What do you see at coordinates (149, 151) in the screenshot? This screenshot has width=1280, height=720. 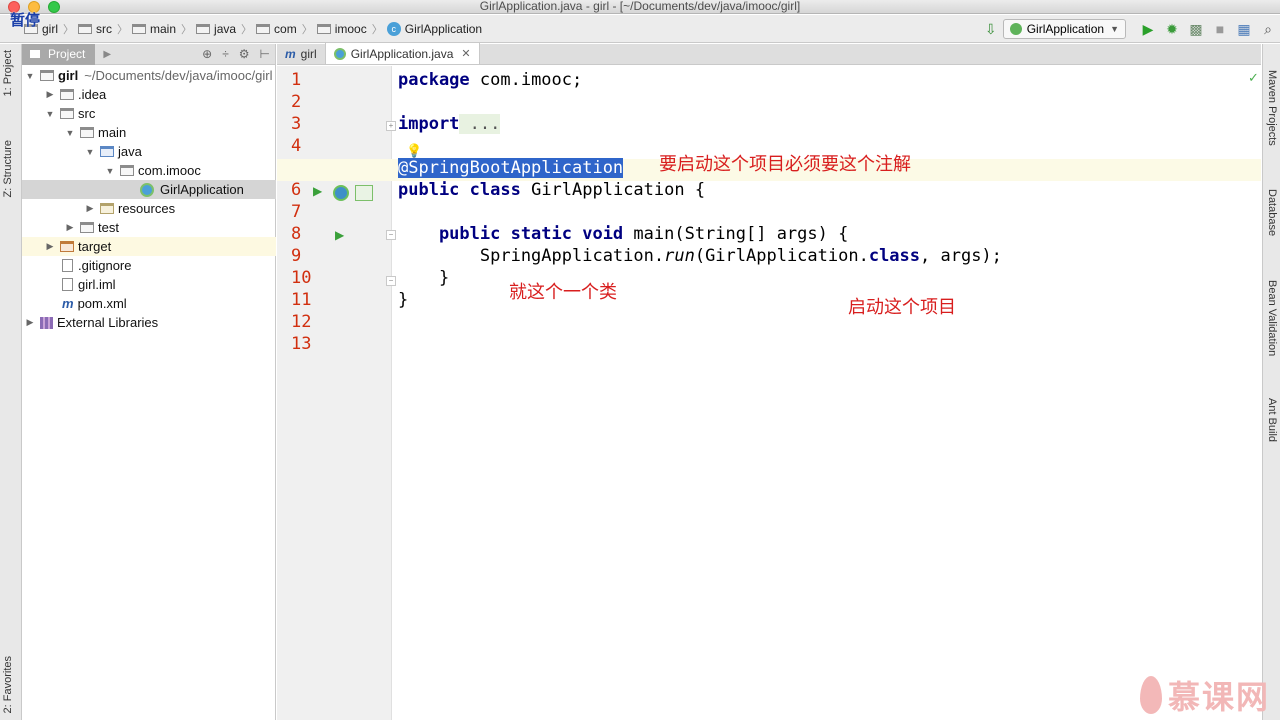 I see `tree-item-java: ▼ java` at bounding box center [149, 151].